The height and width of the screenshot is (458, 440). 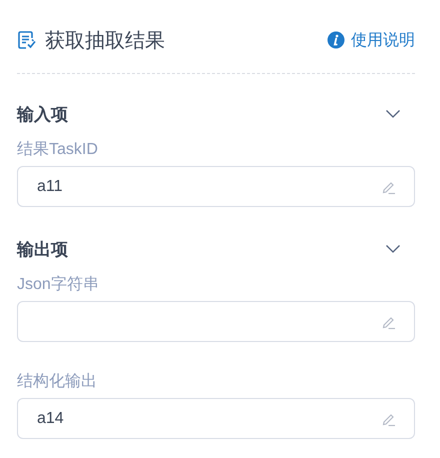 What do you see at coordinates (216, 418) in the screenshot?
I see `input-field: a14` at bounding box center [216, 418].